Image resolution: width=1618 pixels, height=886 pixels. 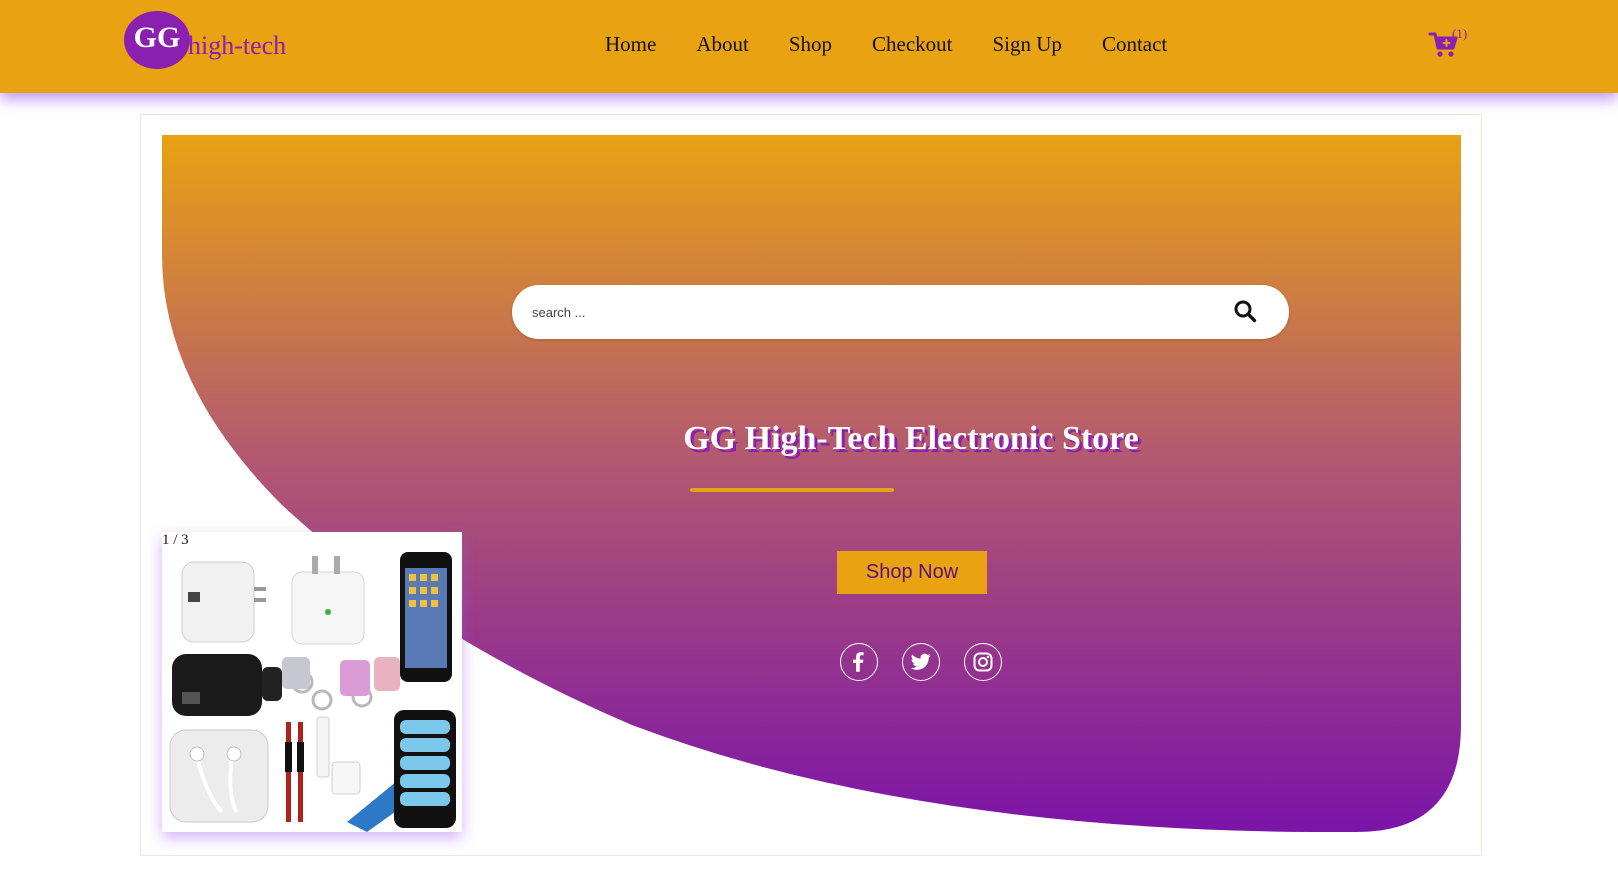 What do you see at coordinates (175, 540) in the screenshot?
I see `slide-counter: 1 / 3` at bounding box center [175, 540].